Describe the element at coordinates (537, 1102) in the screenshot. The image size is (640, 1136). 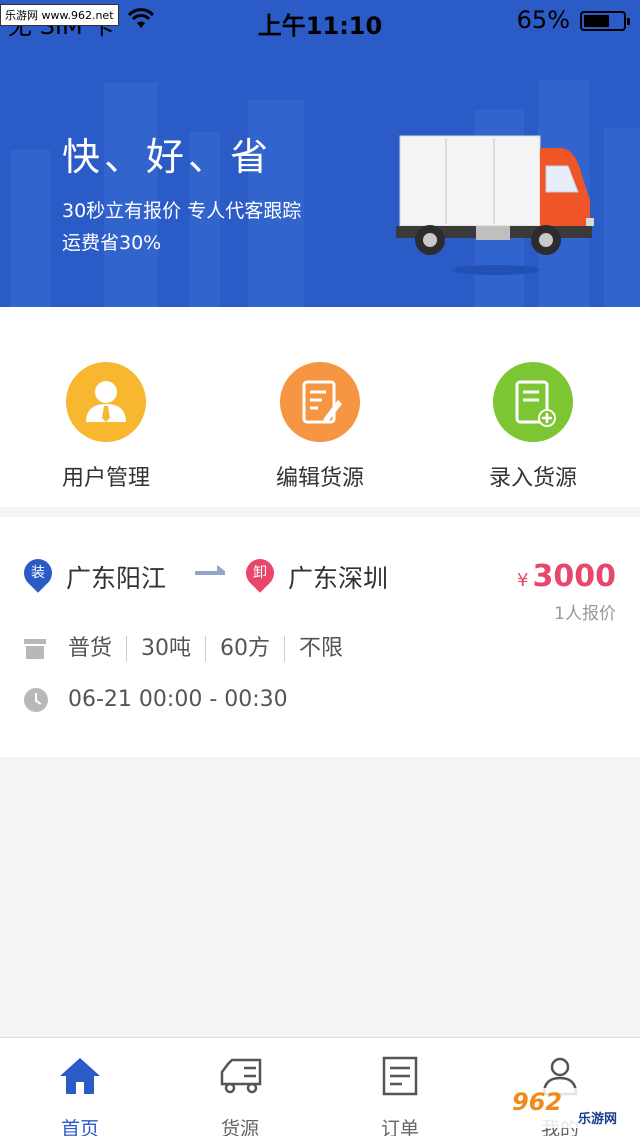
I see `watermark-big-text: 962` at that location.